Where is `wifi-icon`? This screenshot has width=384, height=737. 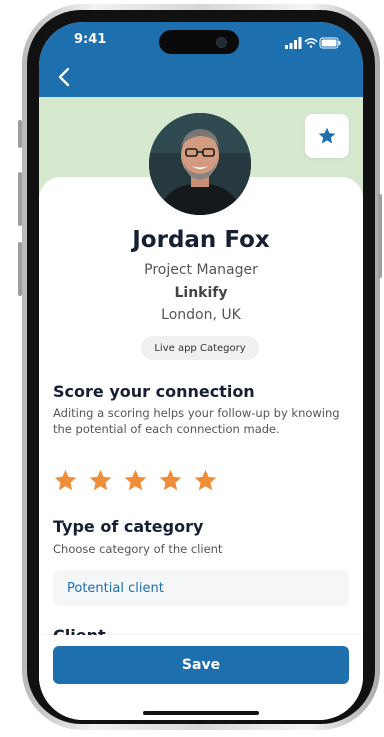
wifi-icon is located at coordinates (311, 43).